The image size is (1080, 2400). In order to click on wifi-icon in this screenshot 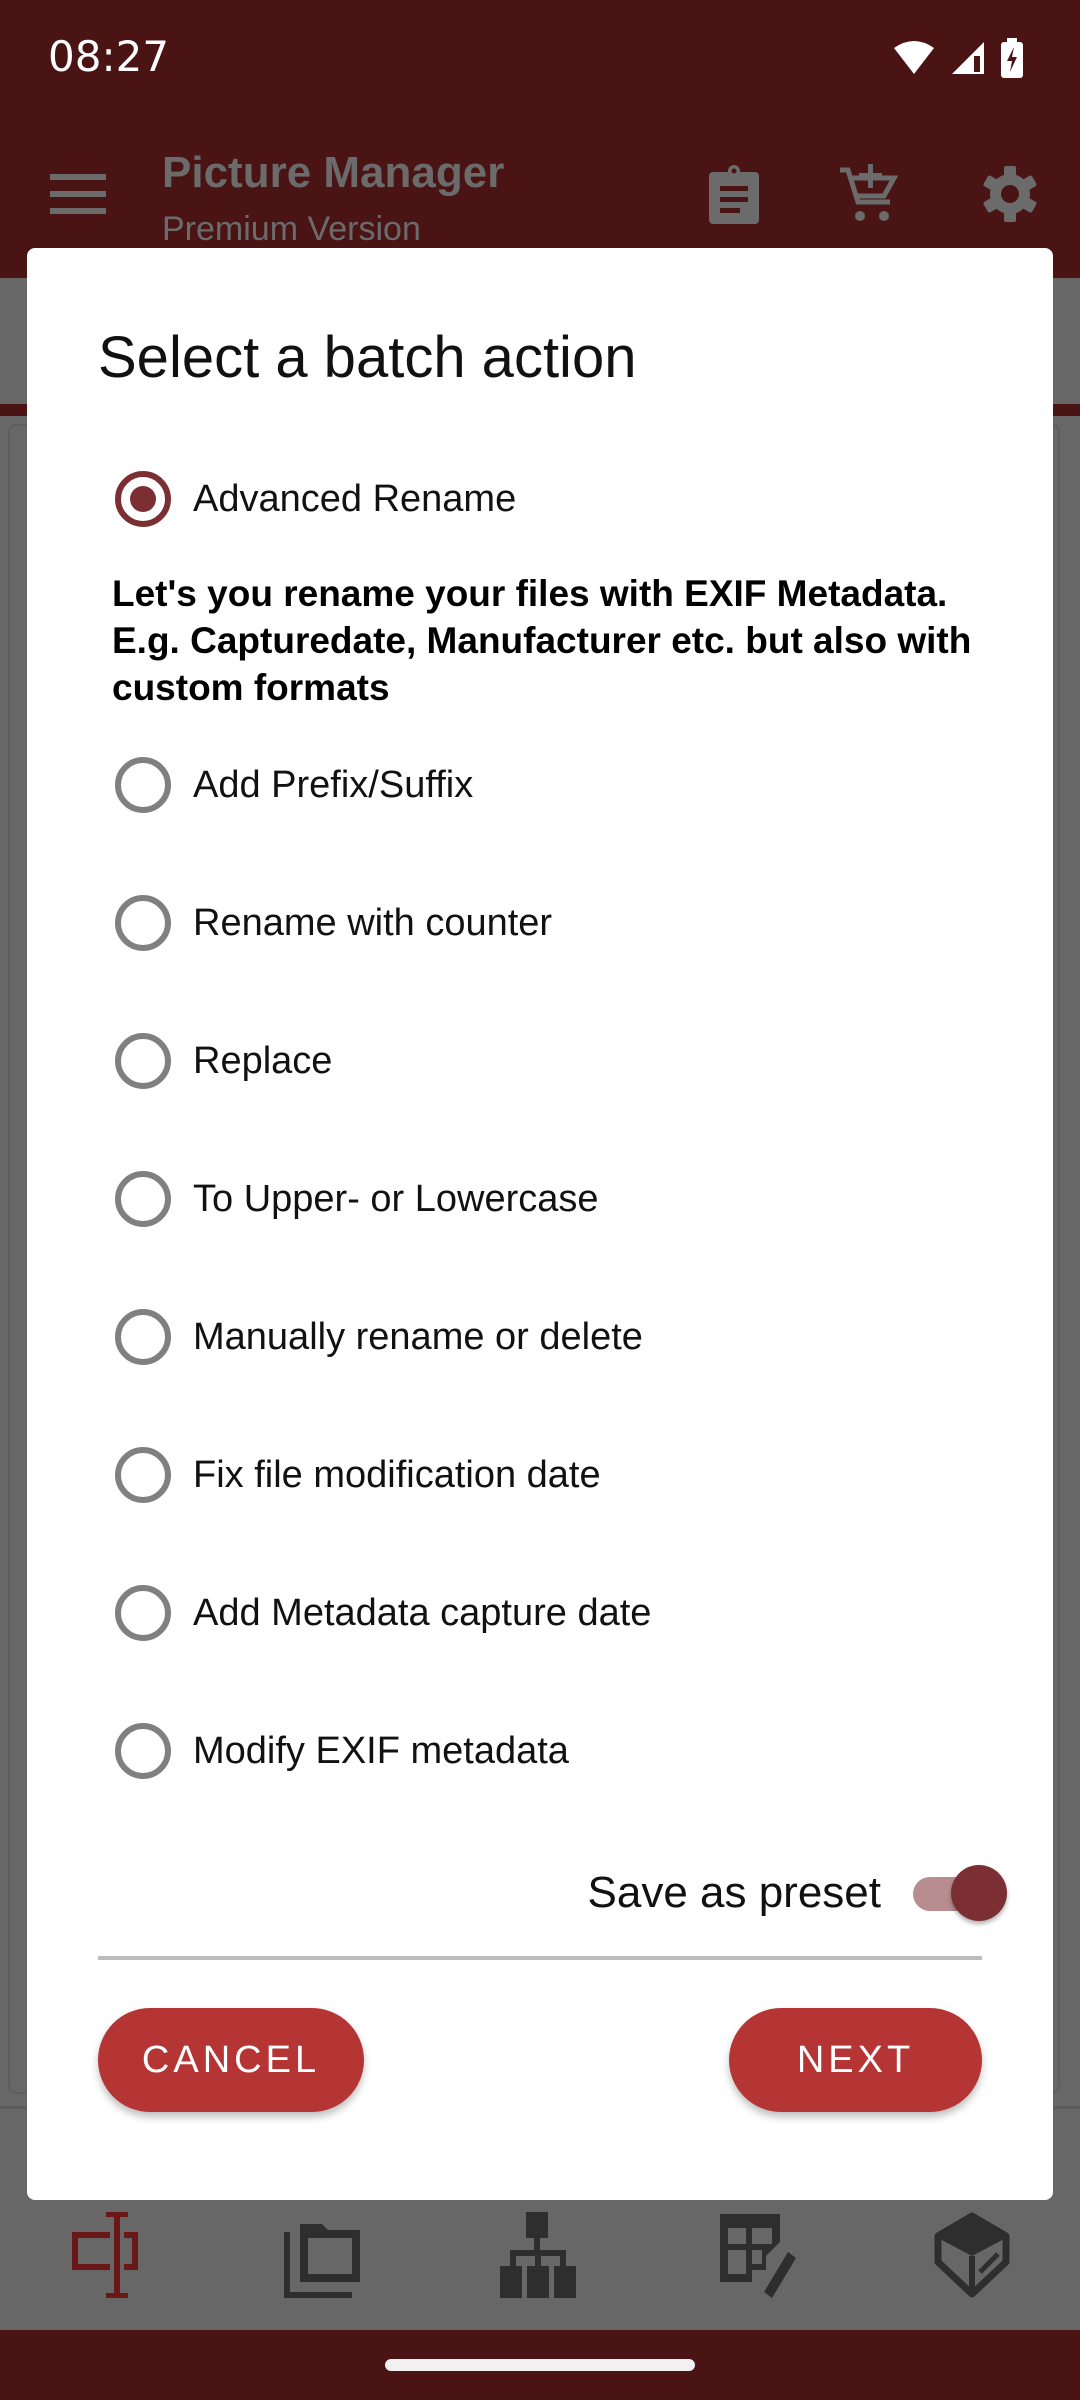, I will do `click(914, 57)`.